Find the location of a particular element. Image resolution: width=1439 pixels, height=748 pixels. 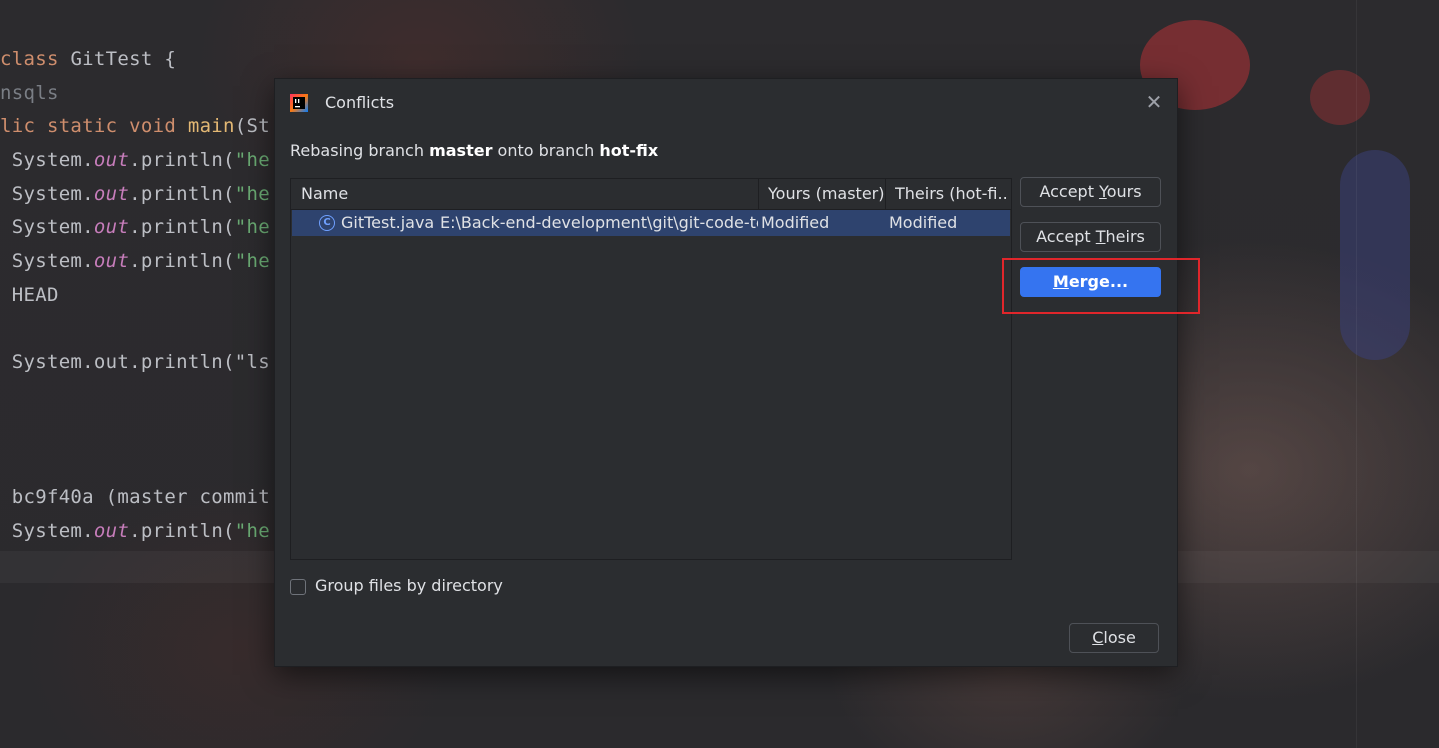

code-line: nsqls is located at coordinates (29, 93).